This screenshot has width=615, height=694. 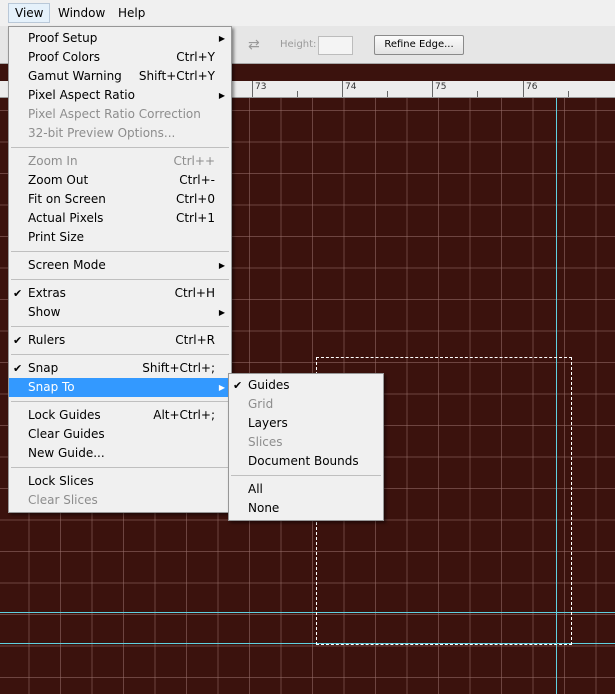 I want to click on menu-item-layers: Layers, so click(x=306, y=423).